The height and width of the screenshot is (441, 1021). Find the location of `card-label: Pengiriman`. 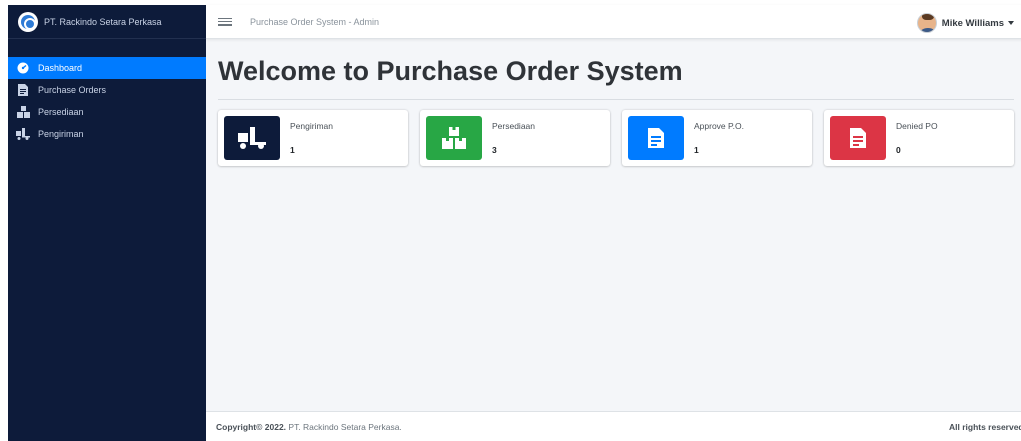

card-label: Pengiriman is located at coordinates (311, 126).